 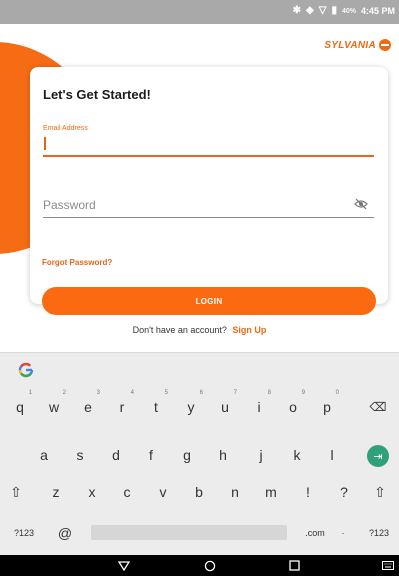 I want to click on key-h: h, so click(x=223, y=455).